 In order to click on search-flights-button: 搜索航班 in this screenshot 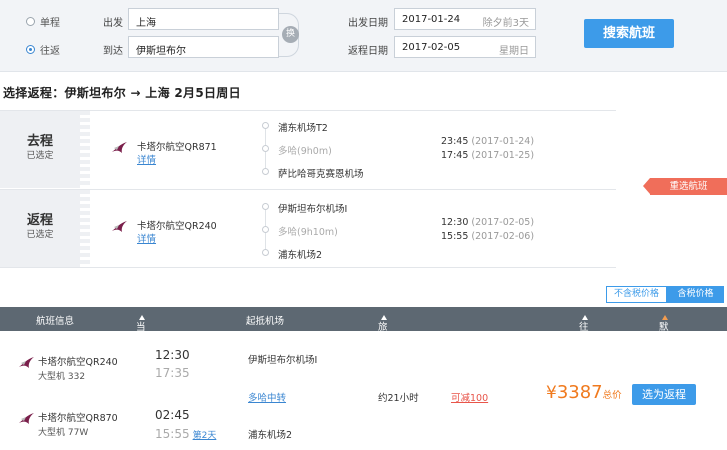, I will do `click(629, 33)`.